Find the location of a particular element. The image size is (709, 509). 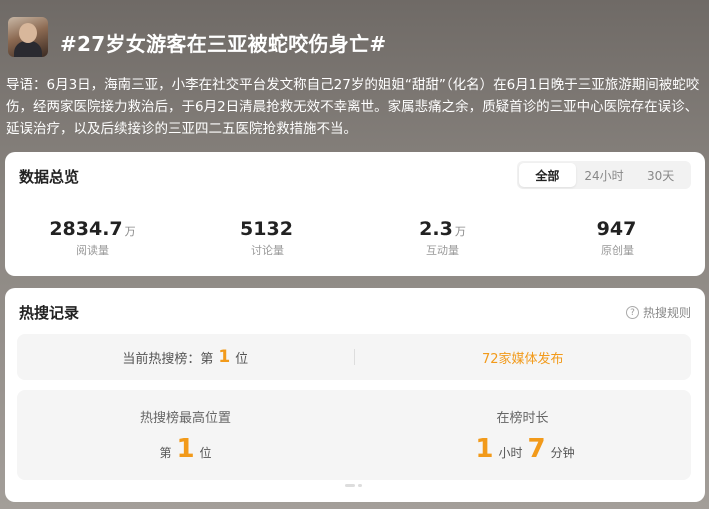

stat-reads: 2834.7 万 阅读量 is located at coordinates (92, 238).